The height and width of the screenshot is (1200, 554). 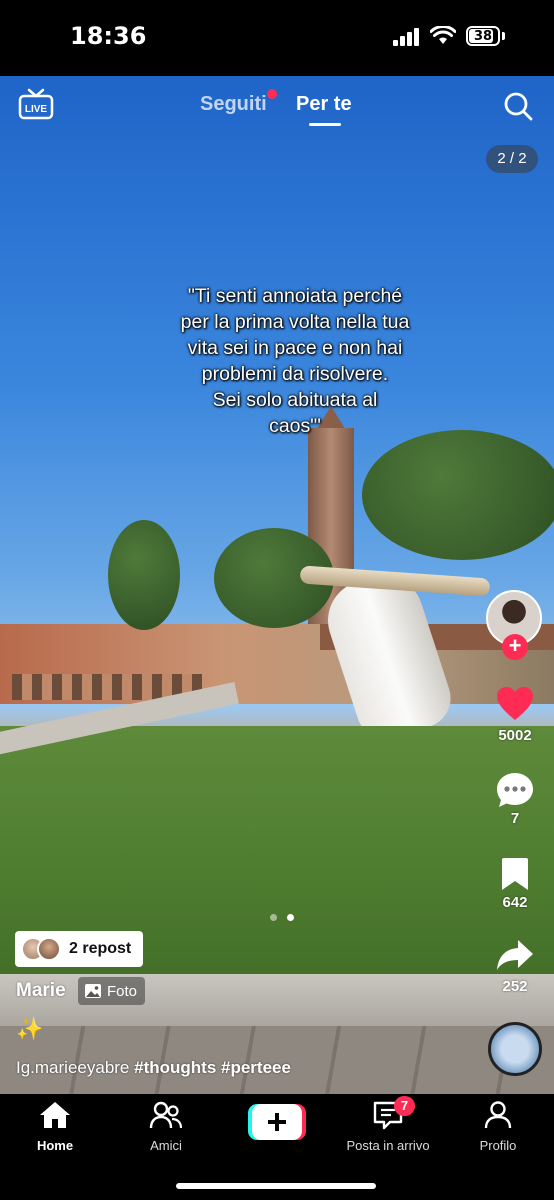 What do you see at coordinates (36, 109) in the screenshot?
I see `svg-text: LIVE` at bounding box center [36, 109].